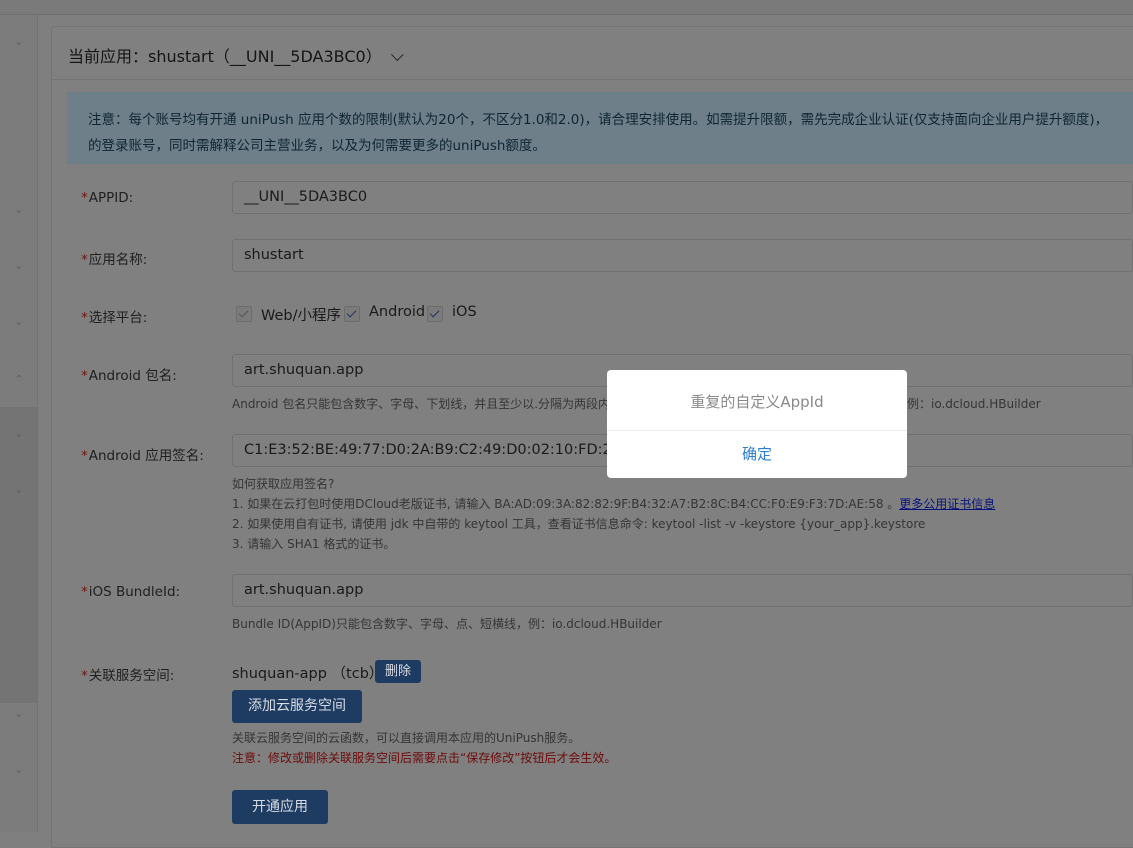 The width and height of the screenshot is (1133, 848). Describe the element at coordinates (308, 674) in the screenshot. I see `service-space-value: shuquan-app （tcb）` at that location.